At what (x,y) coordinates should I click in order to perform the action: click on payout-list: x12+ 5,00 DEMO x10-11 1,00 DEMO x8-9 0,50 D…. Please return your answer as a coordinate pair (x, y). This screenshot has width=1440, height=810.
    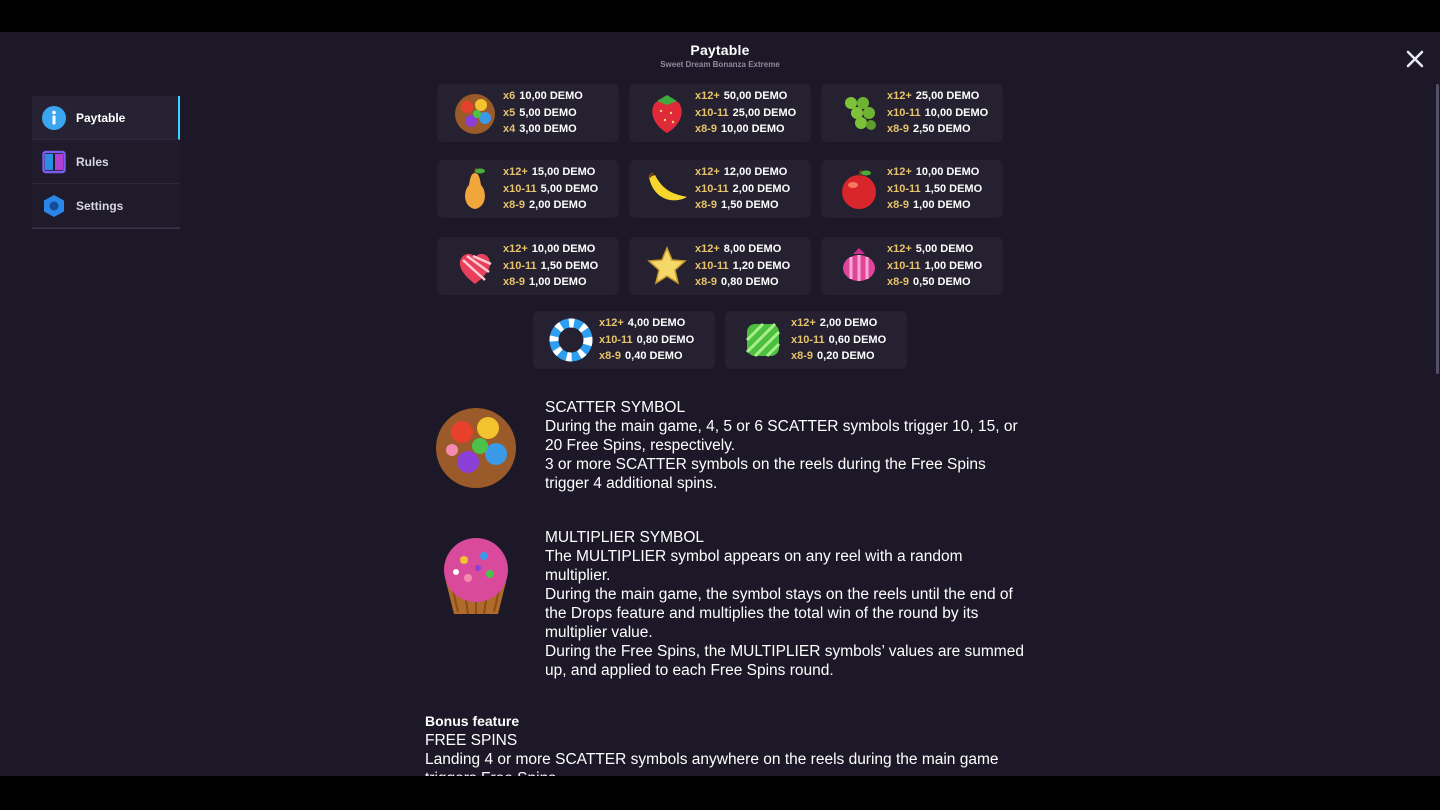
    Looking at the image, I should click on (935, 266).